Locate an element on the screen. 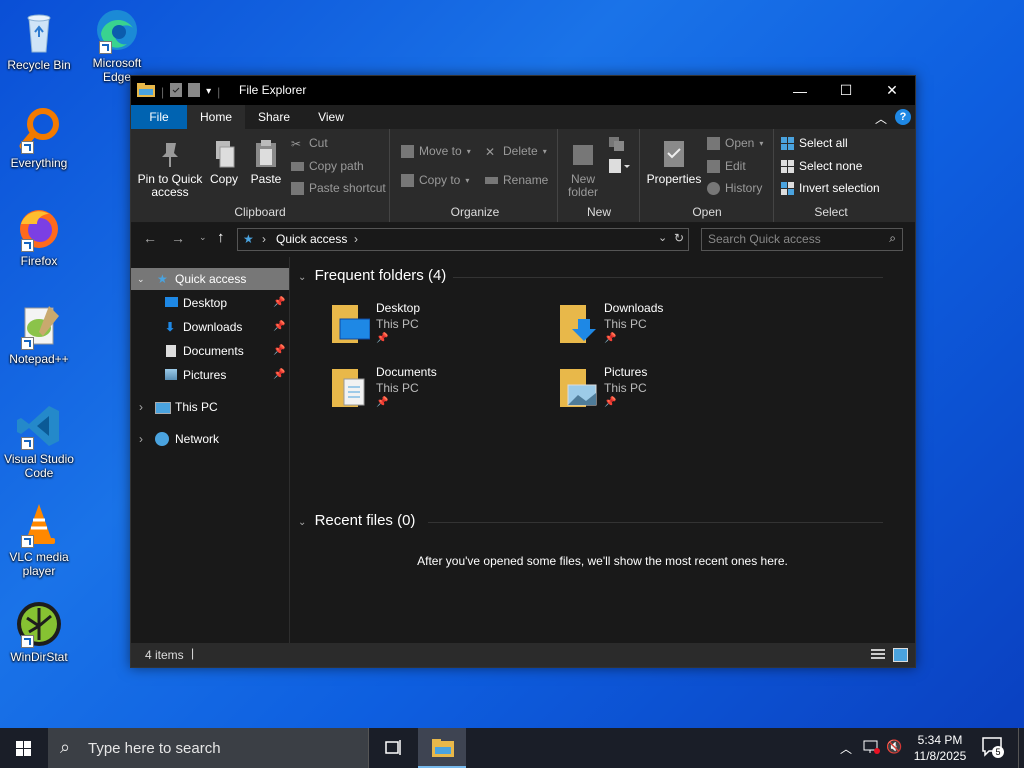 Image resolution: width=1024 pixels, height=768 pixels. forward-button: → is located at coordinates (178, 238).